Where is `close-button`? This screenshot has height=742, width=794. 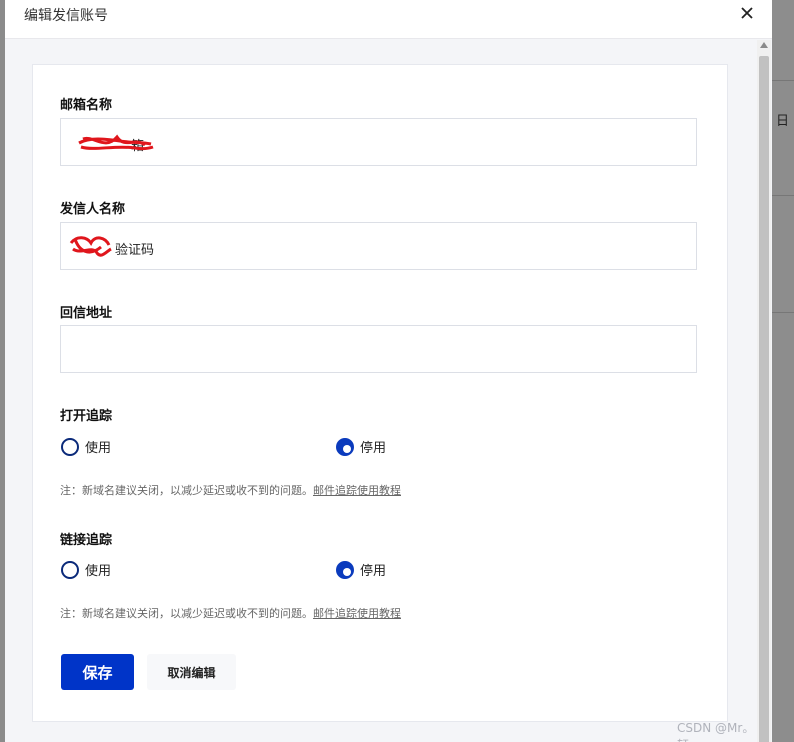
close-button is located at coordinates (747, 13).